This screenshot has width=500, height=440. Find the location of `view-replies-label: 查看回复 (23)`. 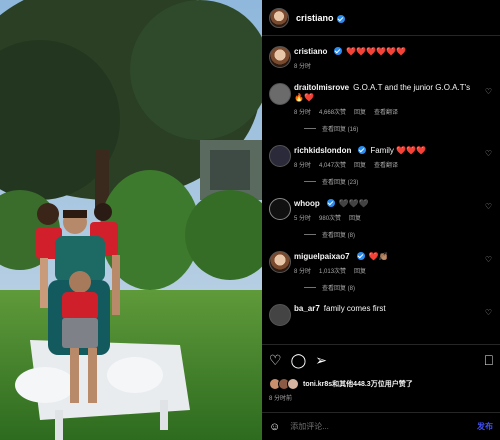

view-replies-label: 查看回复 (23) is located at coordinates (340, 181).